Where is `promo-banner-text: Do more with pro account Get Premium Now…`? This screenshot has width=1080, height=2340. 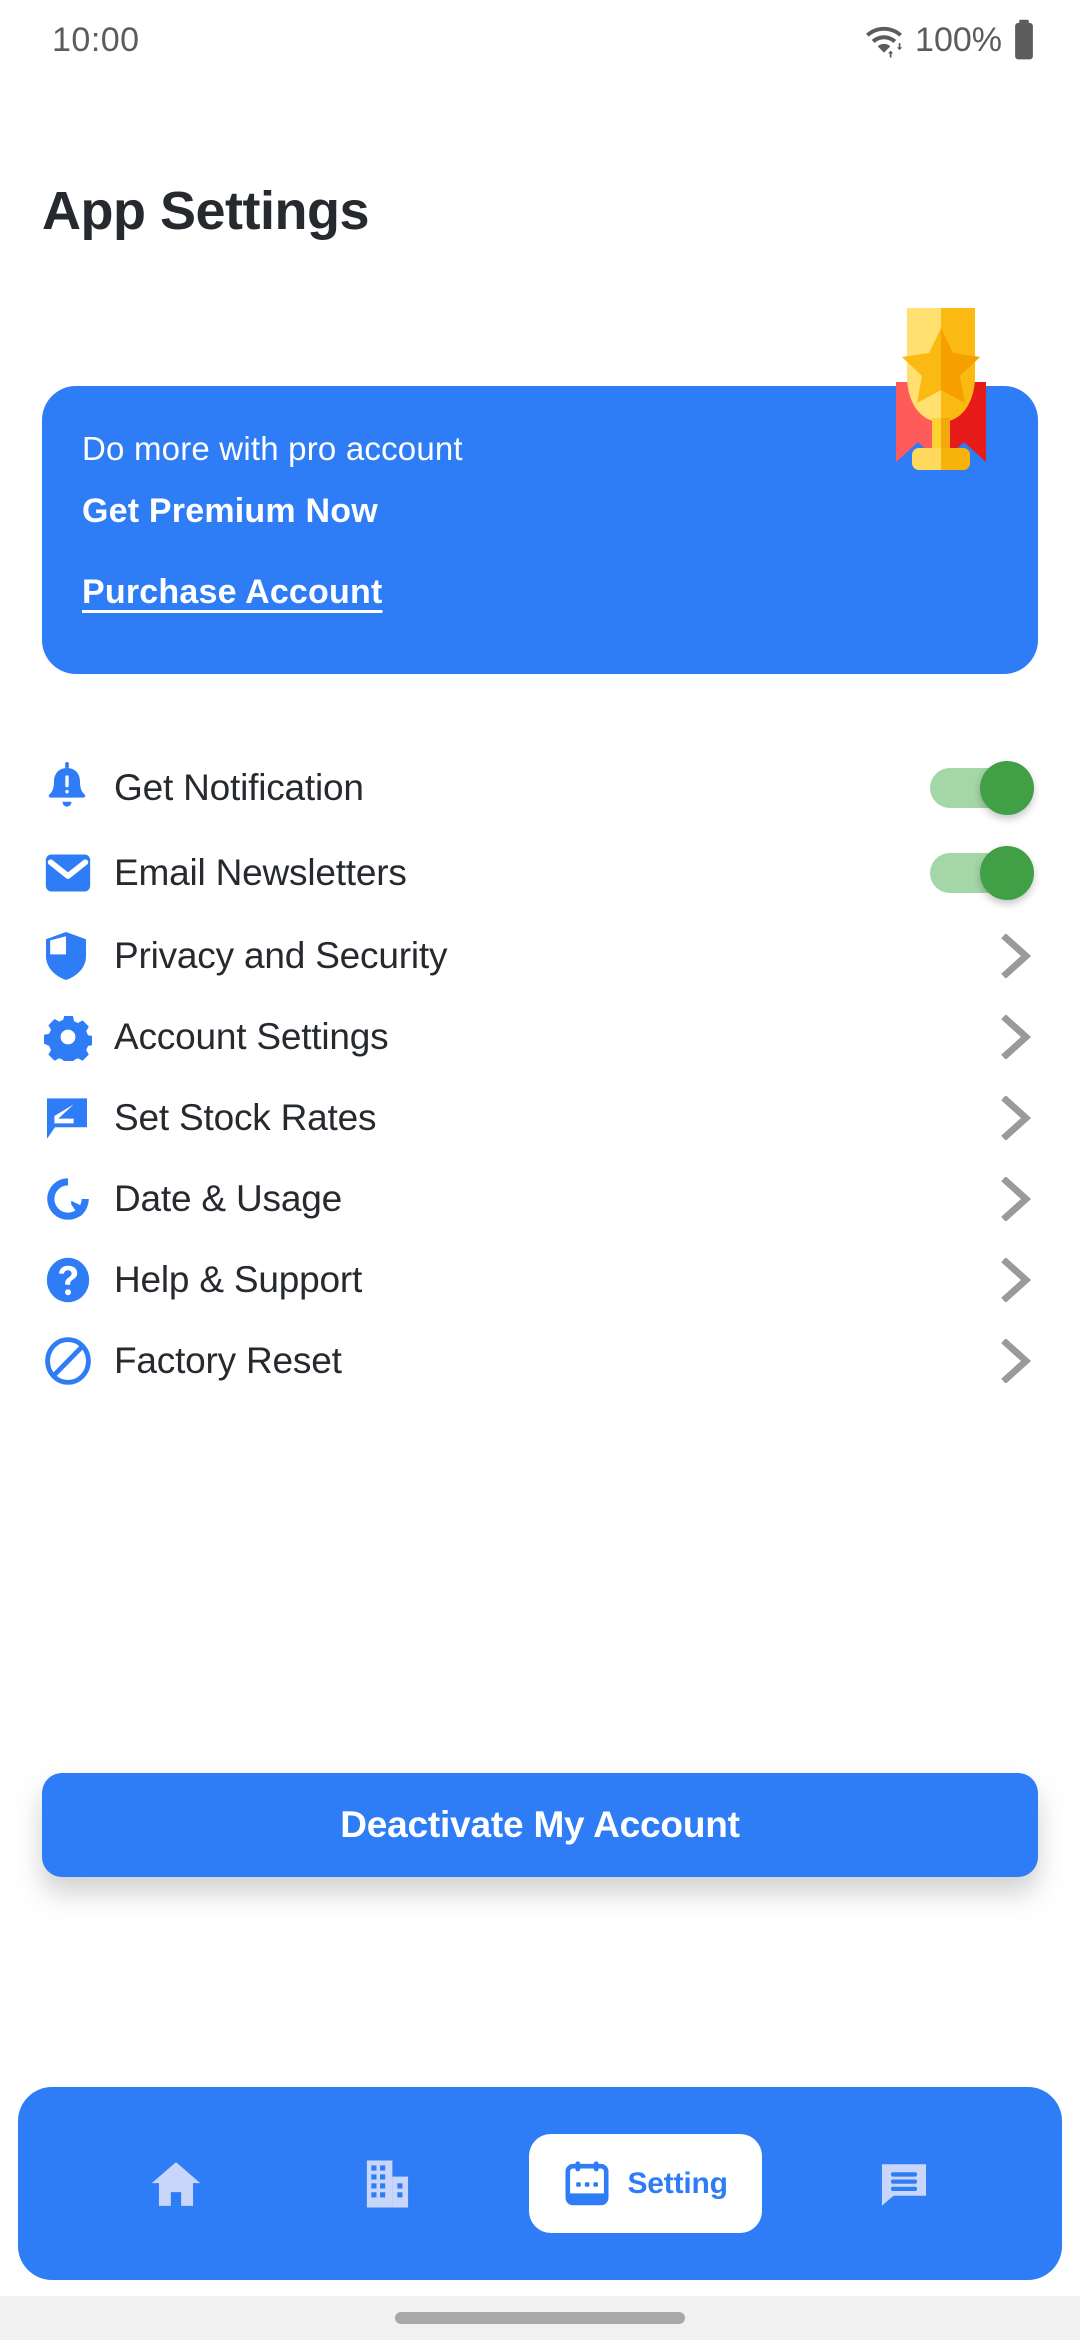
promo-banner-text: Do more with pro account Get Premium Now… is located at coordinates (272, 521).